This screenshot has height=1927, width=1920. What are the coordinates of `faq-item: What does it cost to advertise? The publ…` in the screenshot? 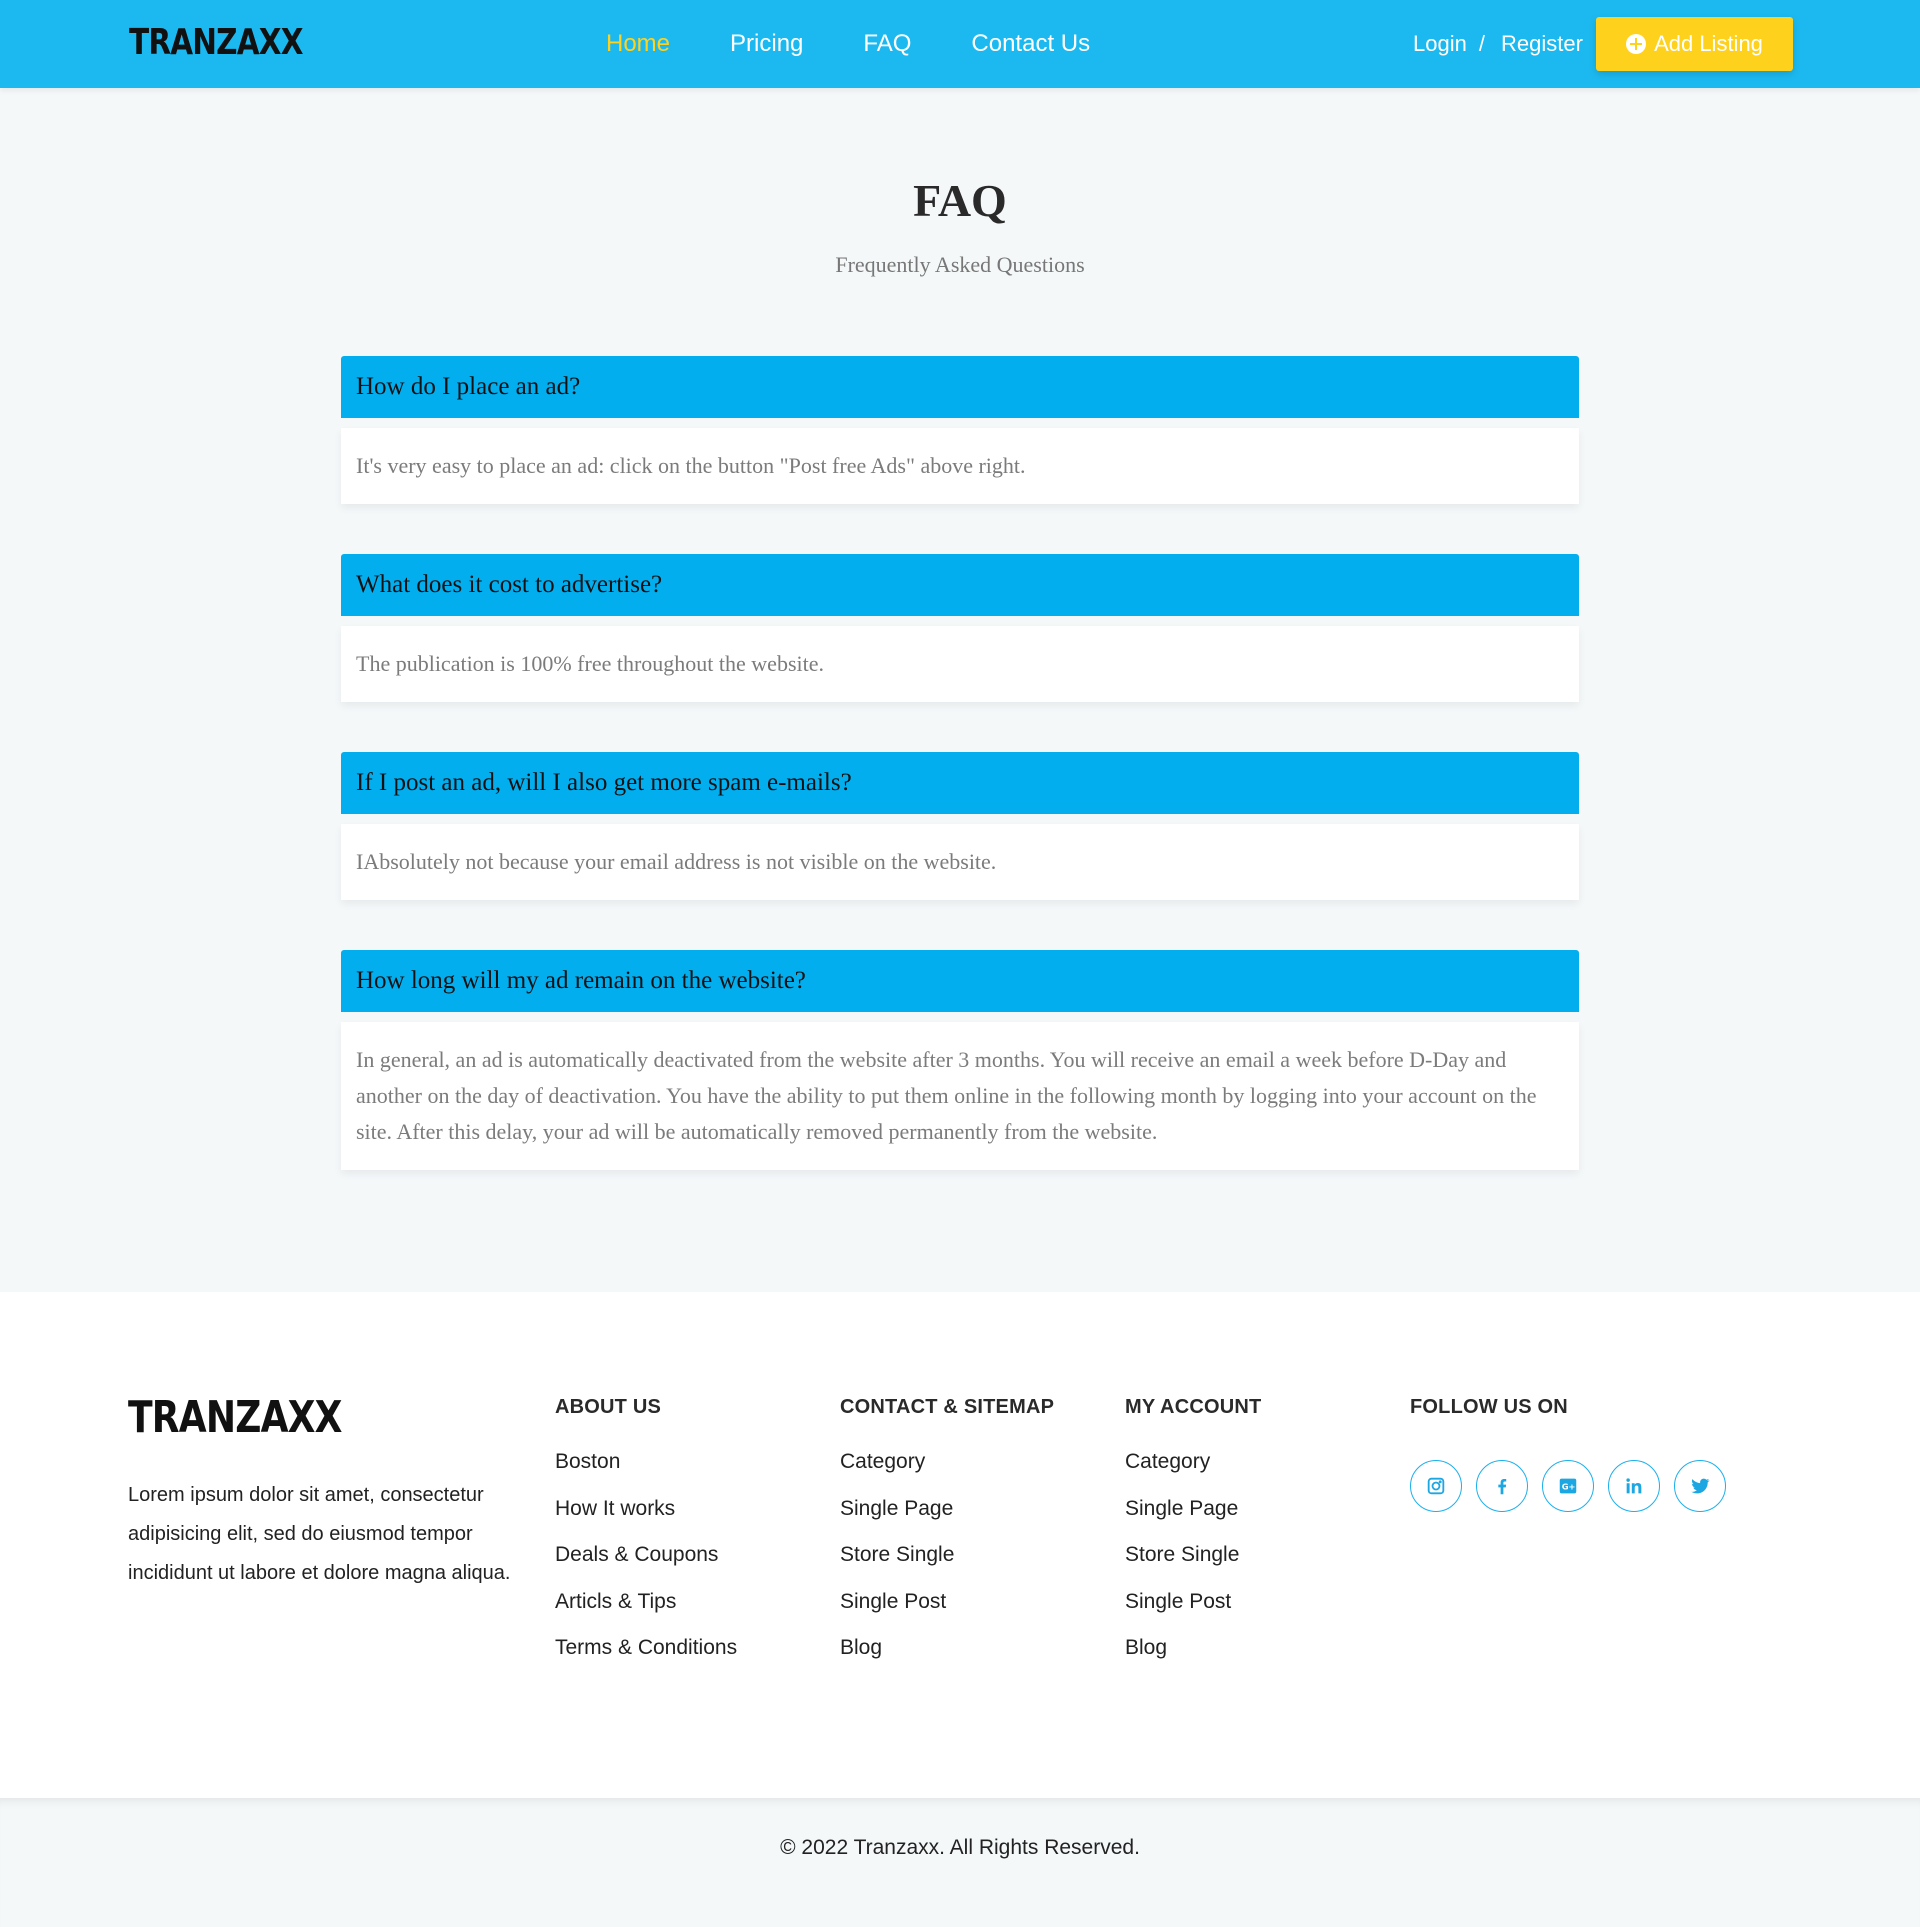 It's located at (960, 628).